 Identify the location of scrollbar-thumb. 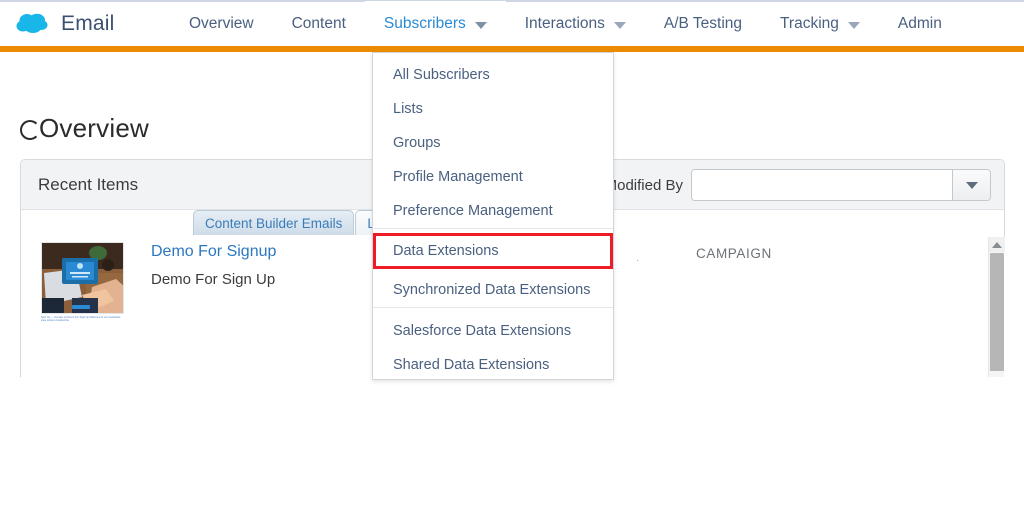
(997, 312).